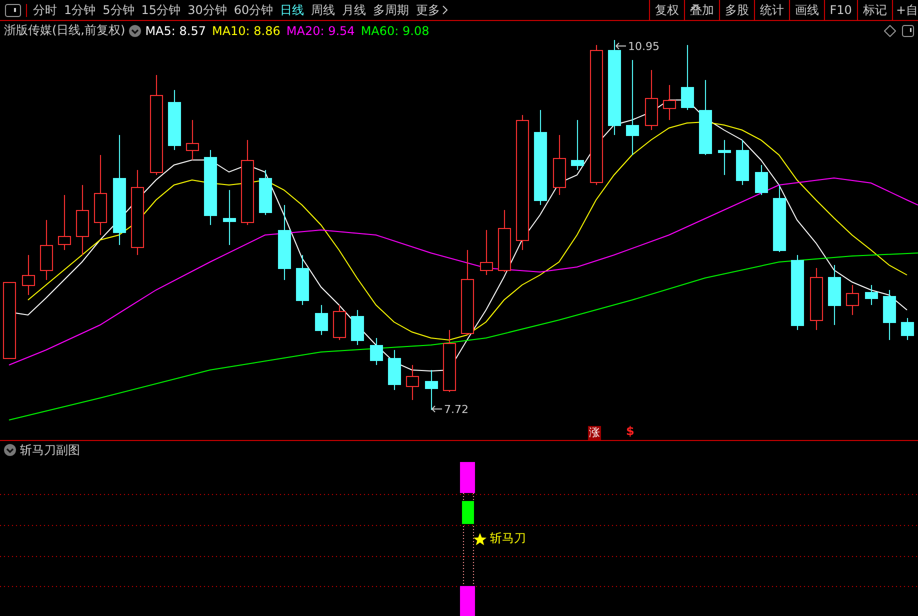  What do you see at coordinates (321, 10) in the screenshot?
I see `period-tab: 周线` at bounding box center [321, 10].